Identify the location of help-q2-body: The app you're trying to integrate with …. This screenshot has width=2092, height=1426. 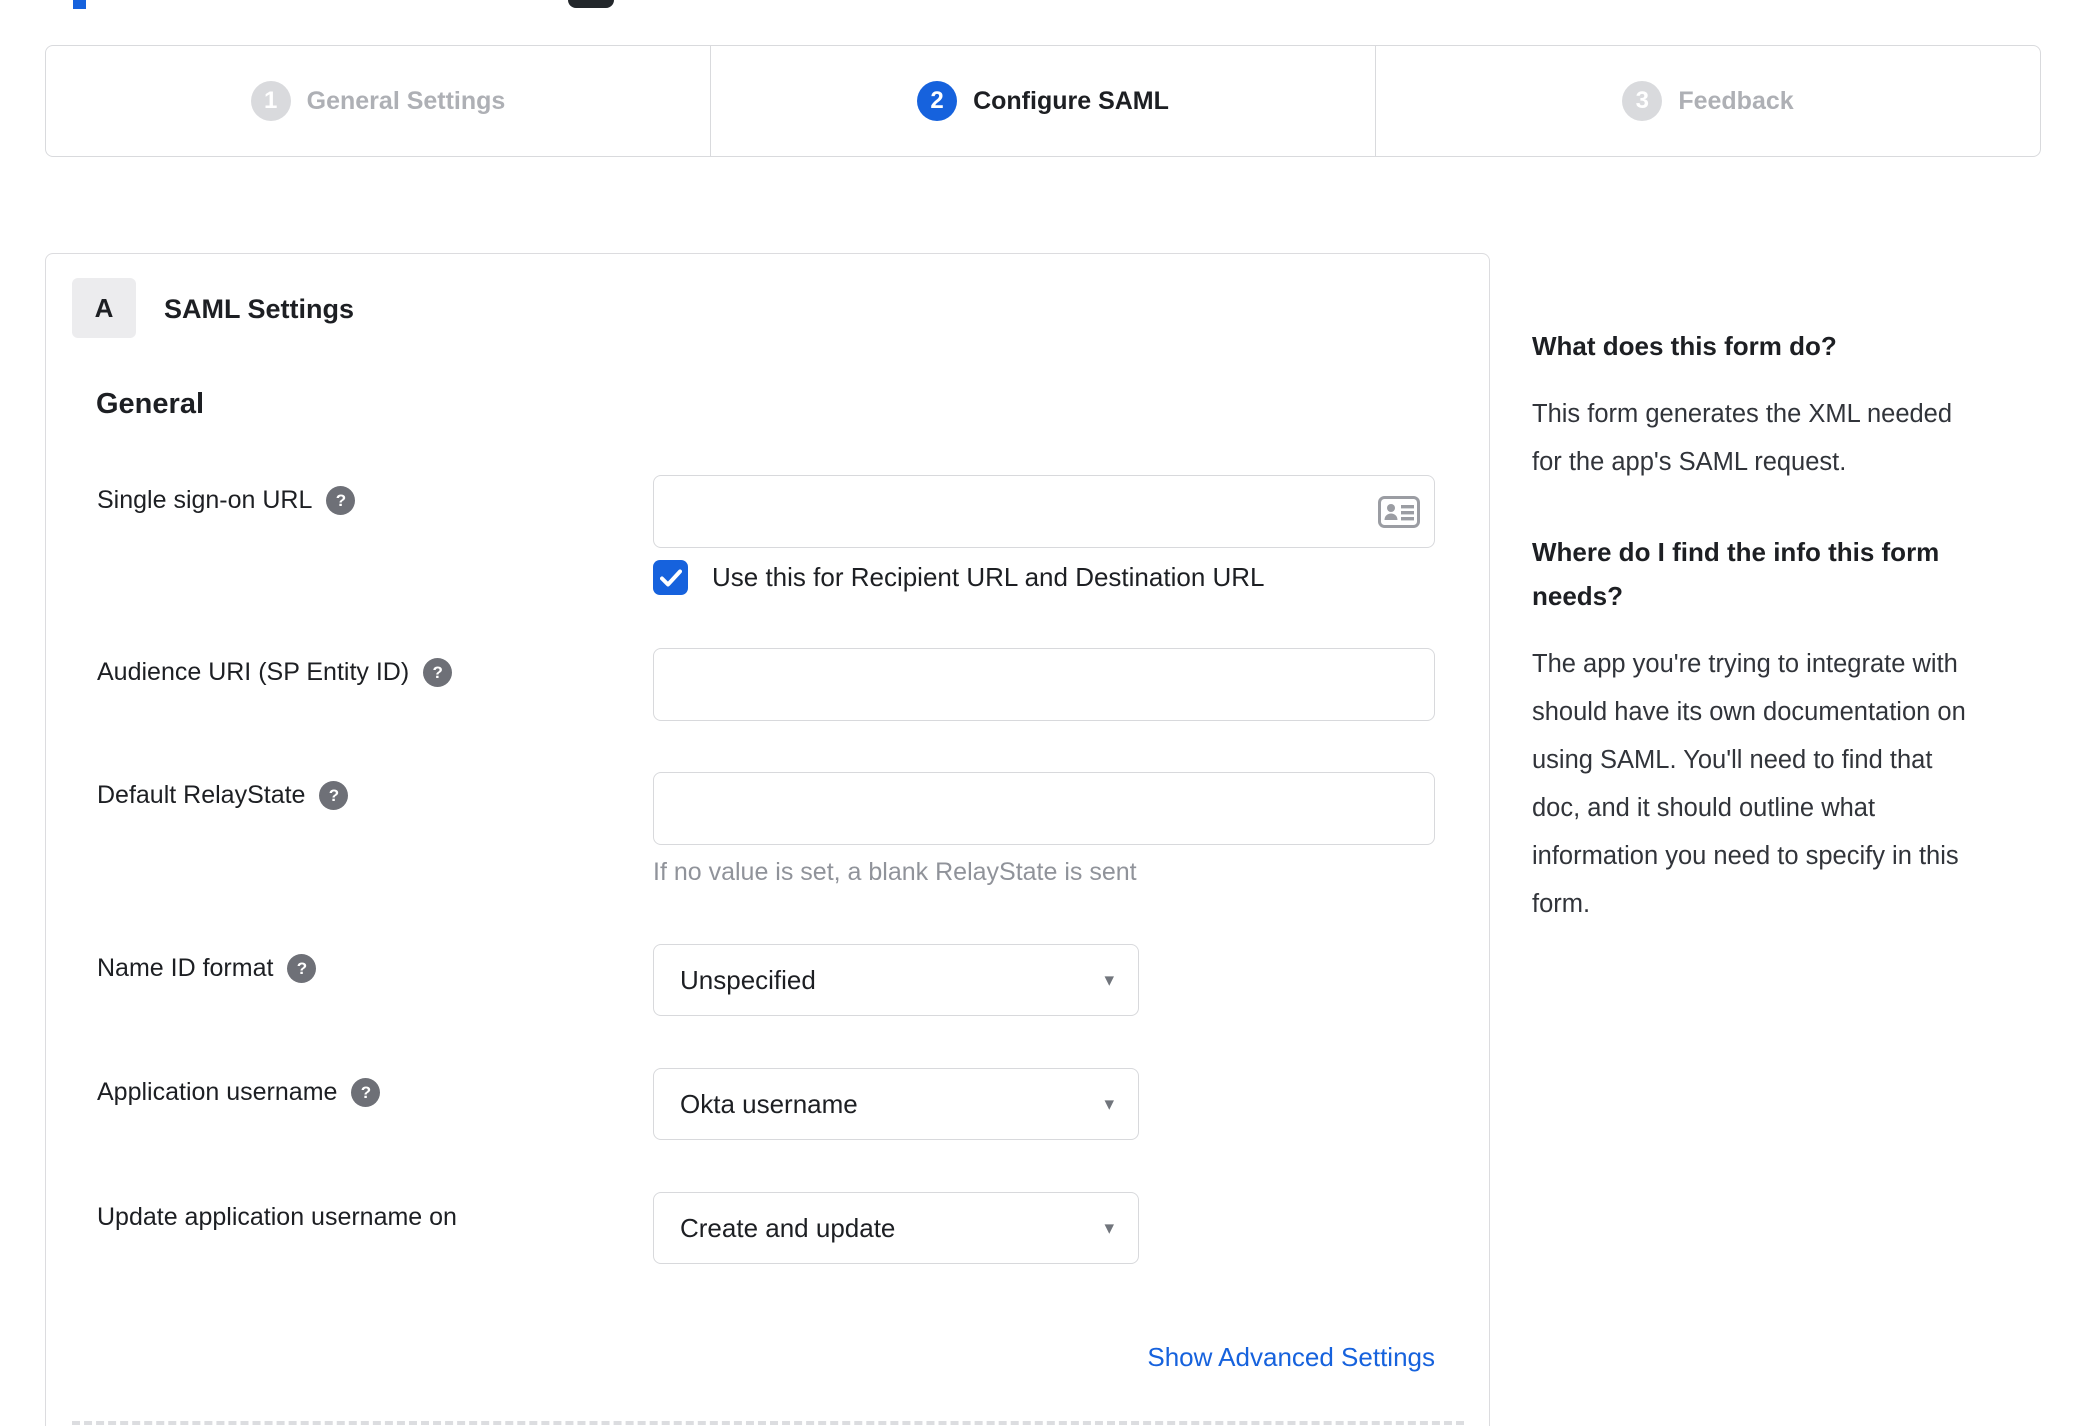
(1749, 784).